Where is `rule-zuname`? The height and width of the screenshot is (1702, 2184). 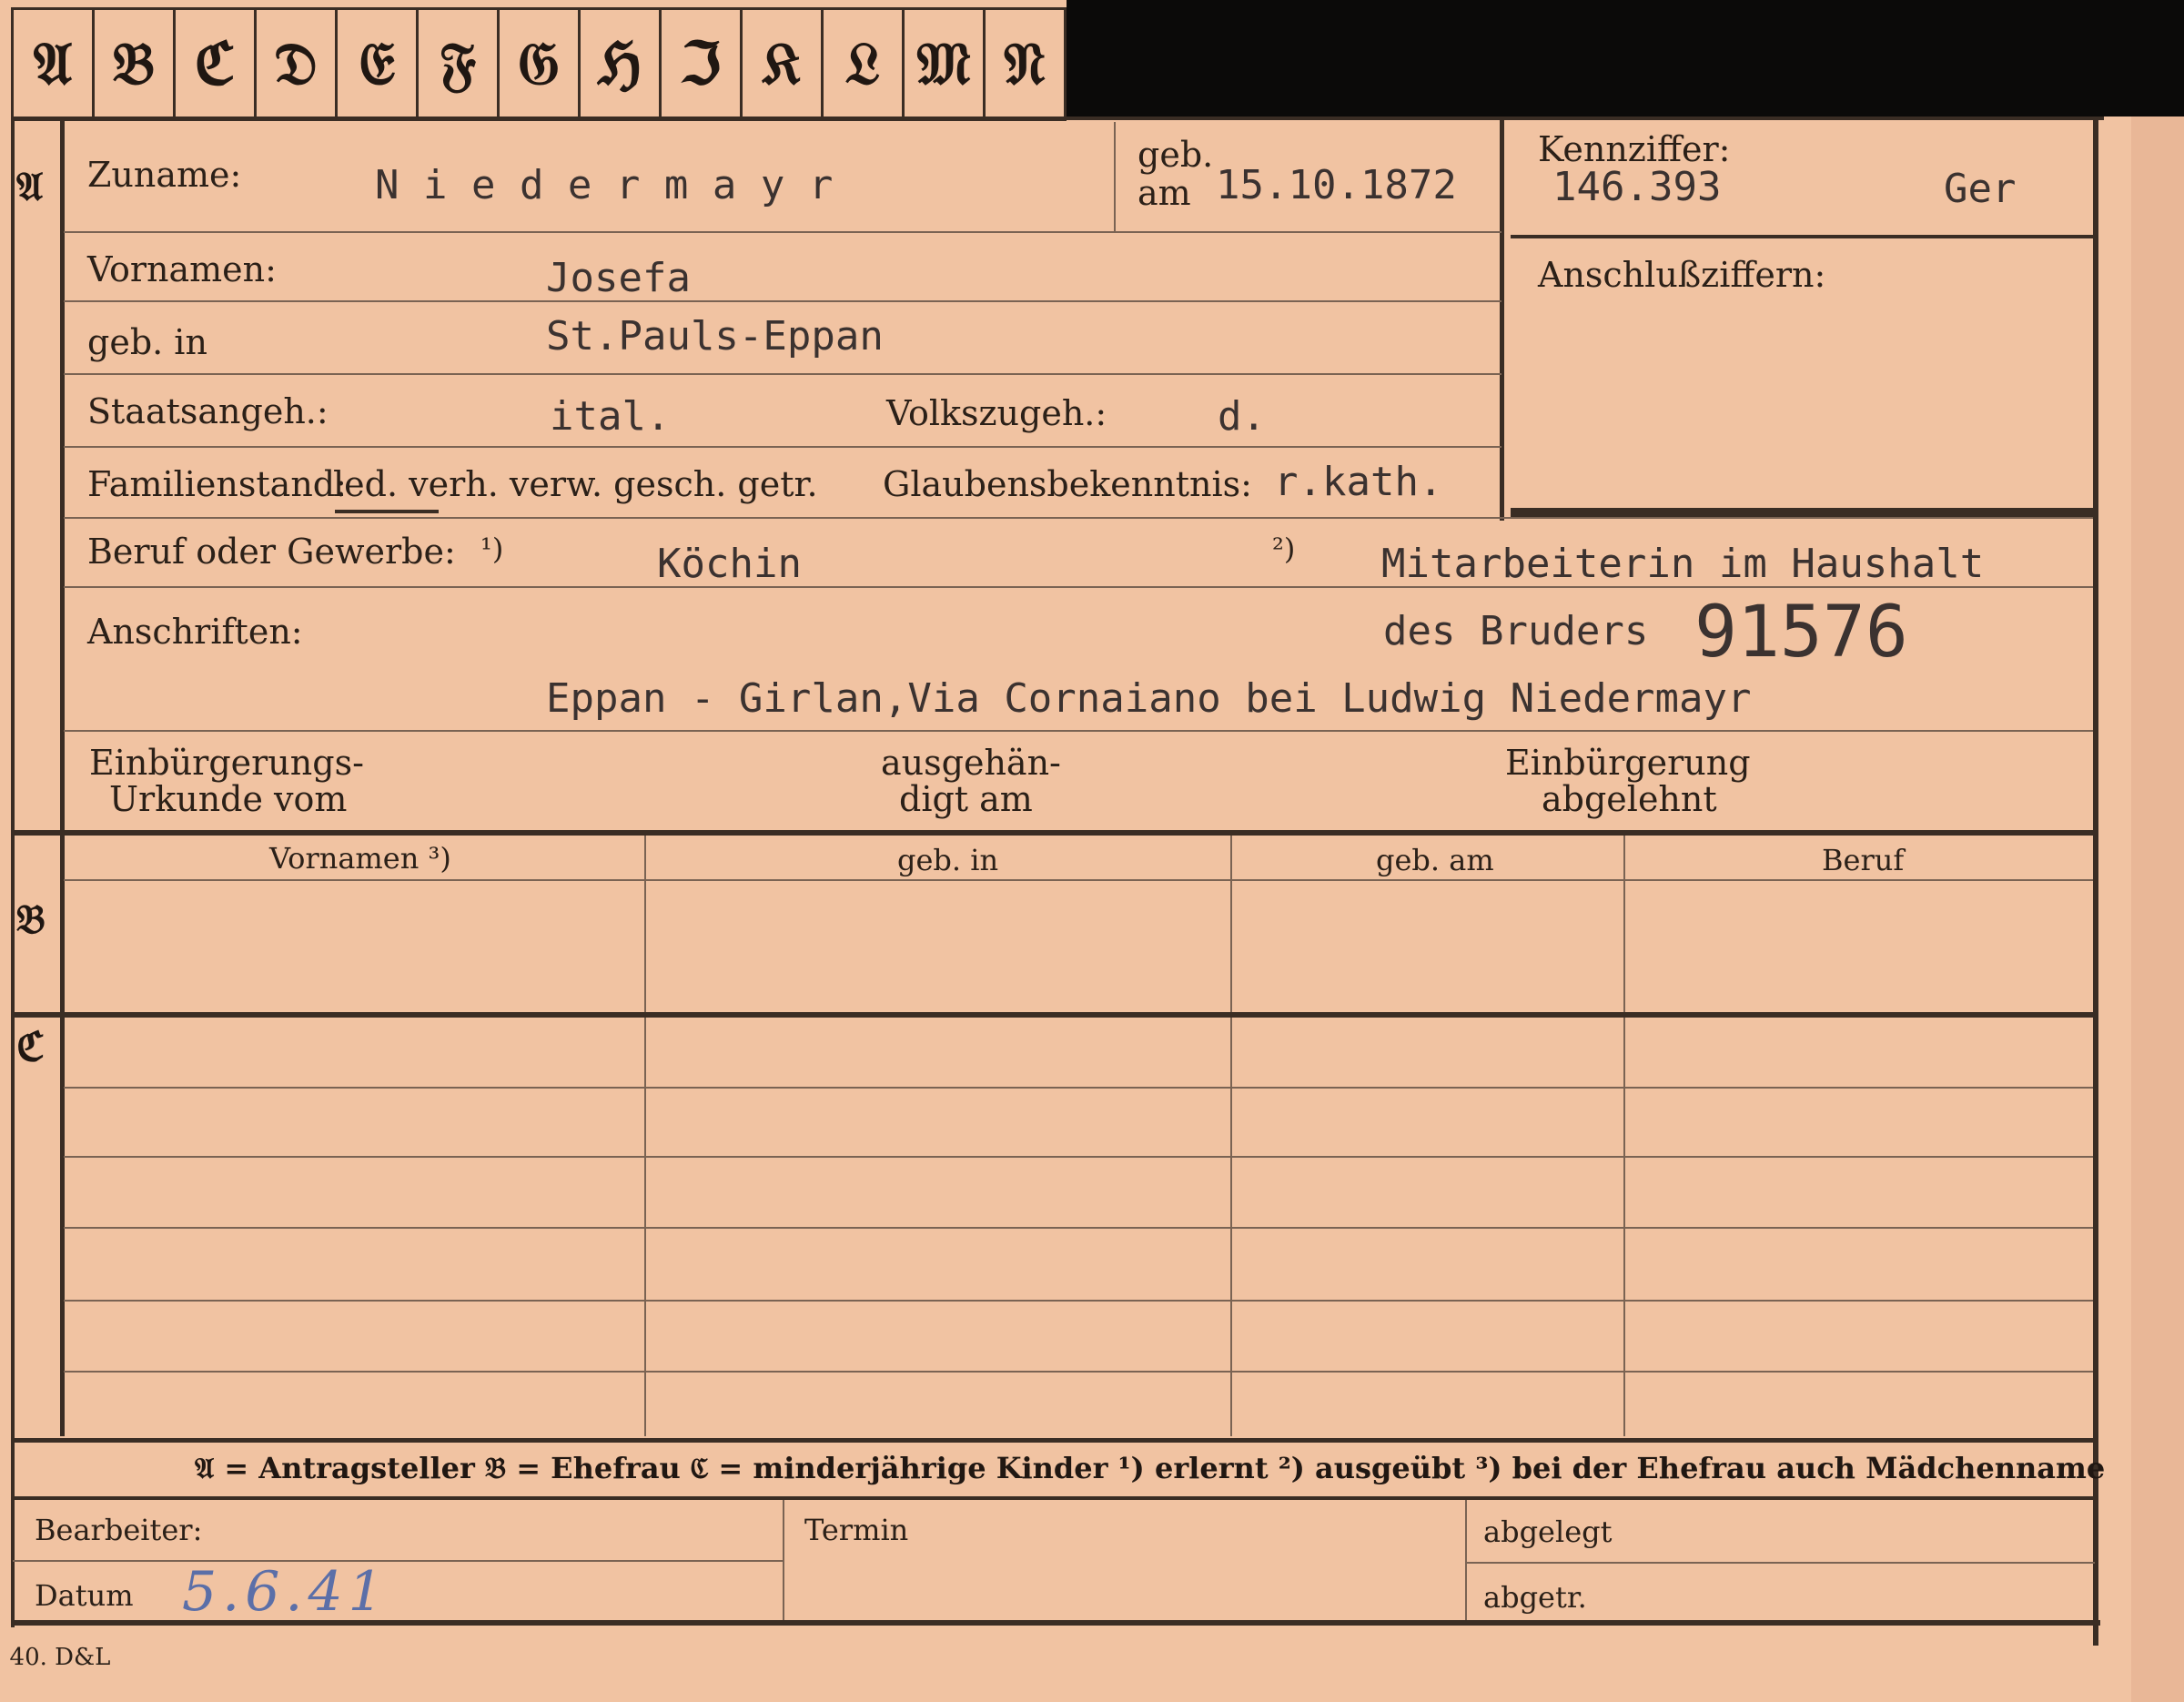 rule-zuname is located at coordinates (783, 232).